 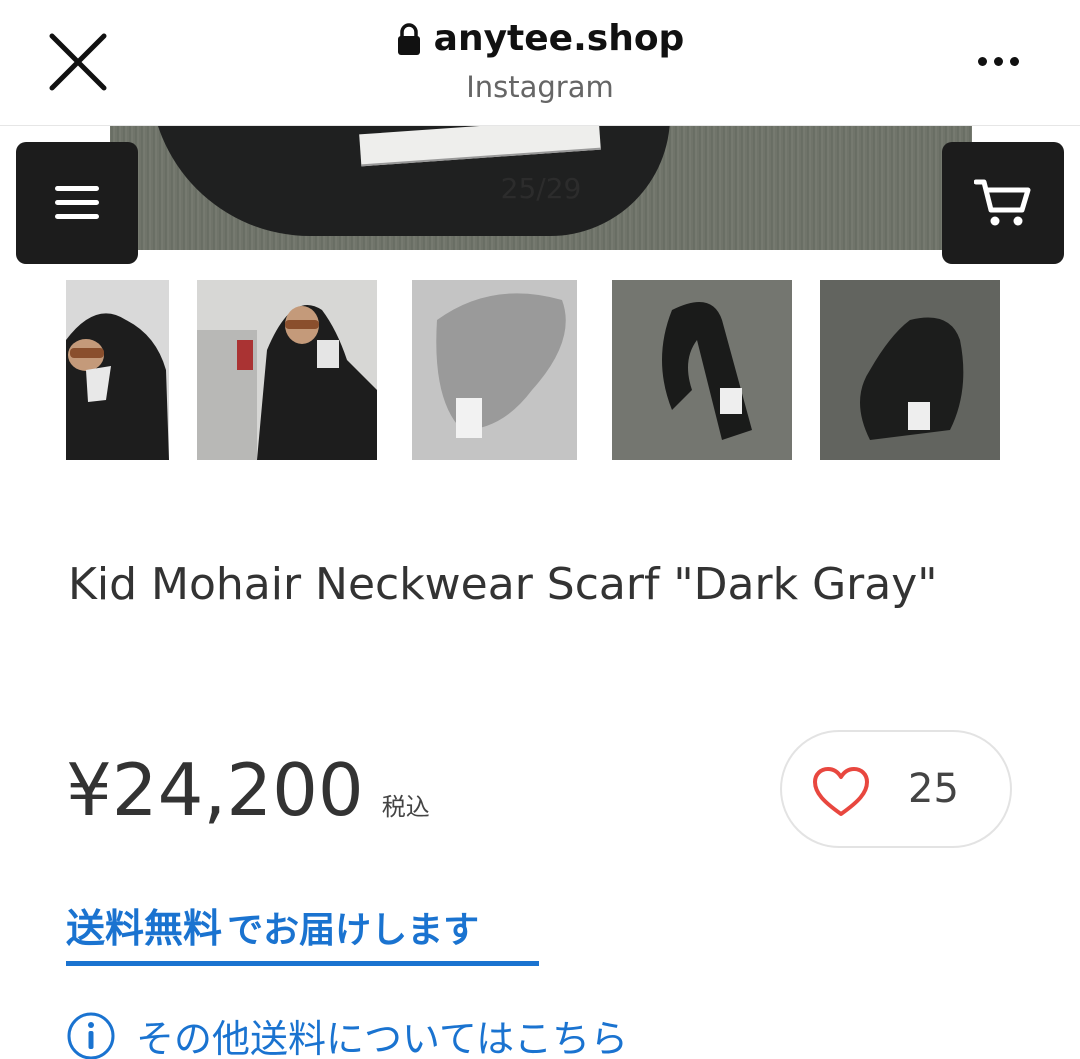 I want to click on other-shipping-link: その他送料についてはこちら, so click(x=347, y=1033).